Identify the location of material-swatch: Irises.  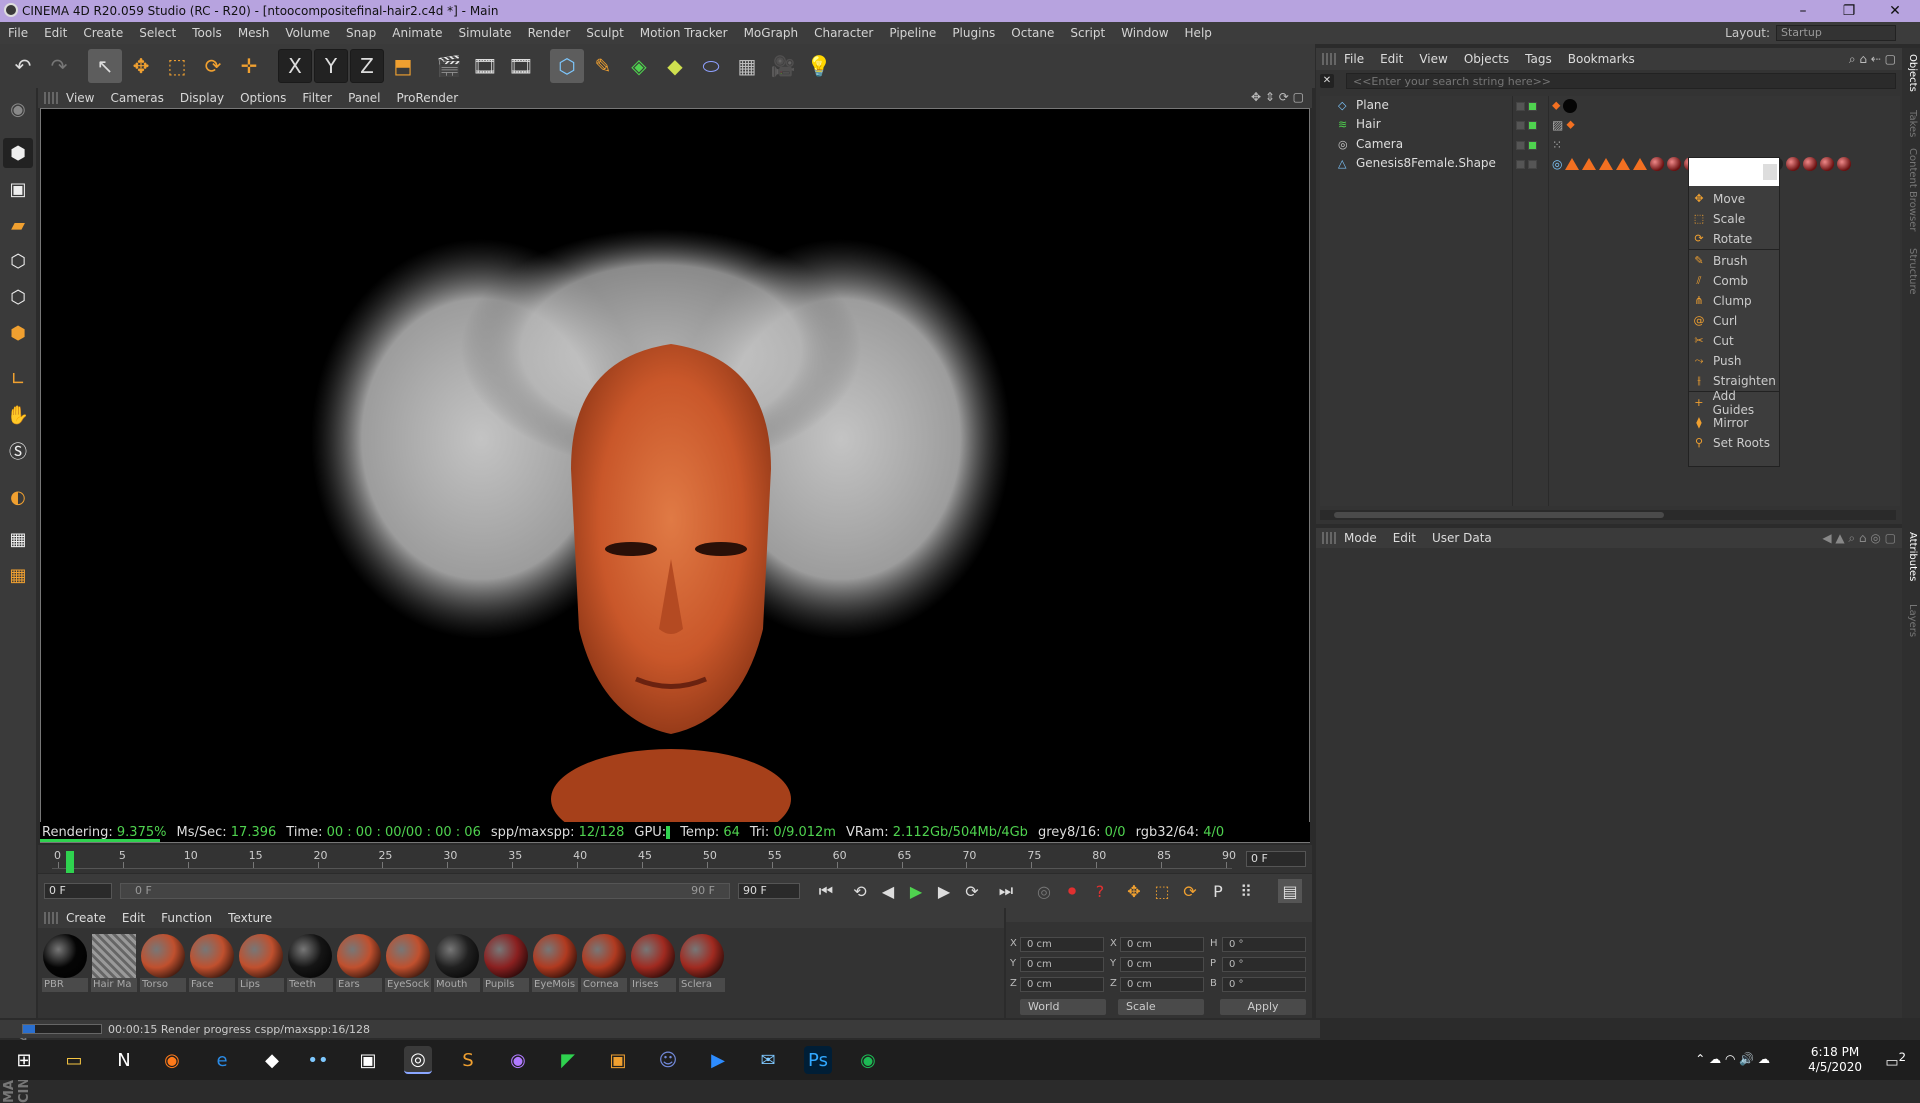
(653, 964).